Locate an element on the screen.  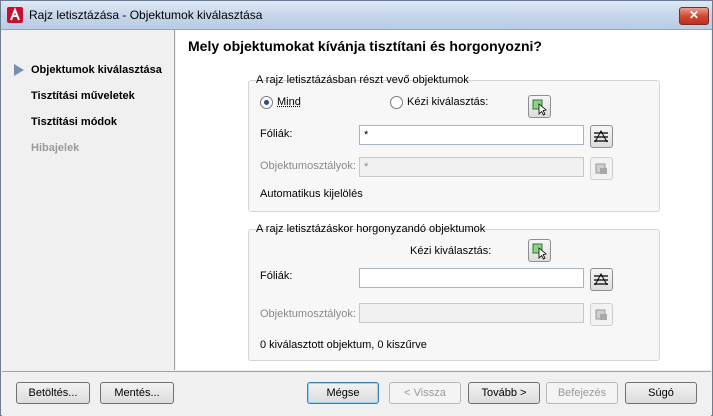
next-button: Tovább > is located at coordinates (504, 393).